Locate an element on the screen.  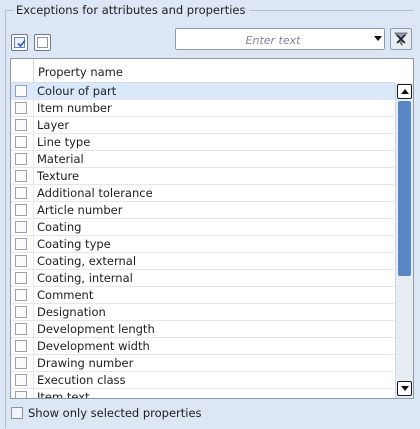
arrow-up-icon is located at coordinates (405, 91).